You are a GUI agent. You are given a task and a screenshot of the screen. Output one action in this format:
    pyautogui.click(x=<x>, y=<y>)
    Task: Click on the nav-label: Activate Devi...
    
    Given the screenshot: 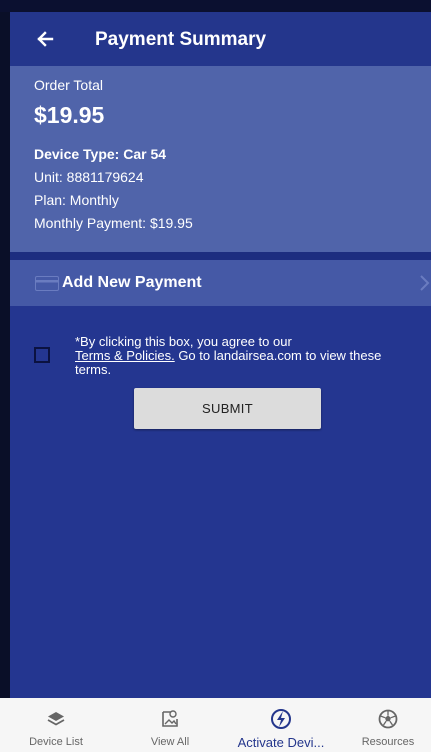 What is the action you would take?
    pyautogui.click(x=281, y=742)
    